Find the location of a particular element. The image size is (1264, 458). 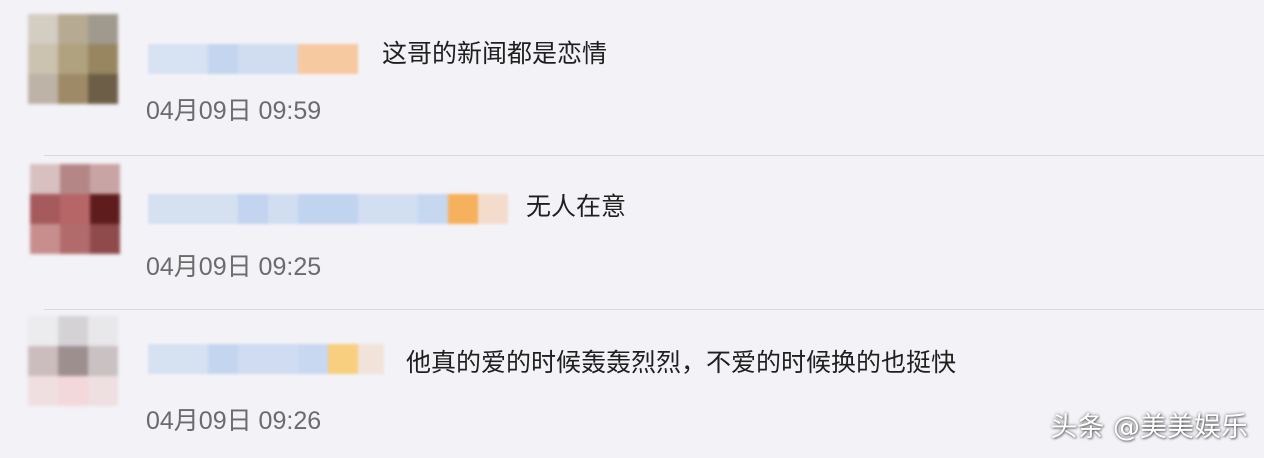

comment-text: 无人在意 is located at coordinates (576, 206).